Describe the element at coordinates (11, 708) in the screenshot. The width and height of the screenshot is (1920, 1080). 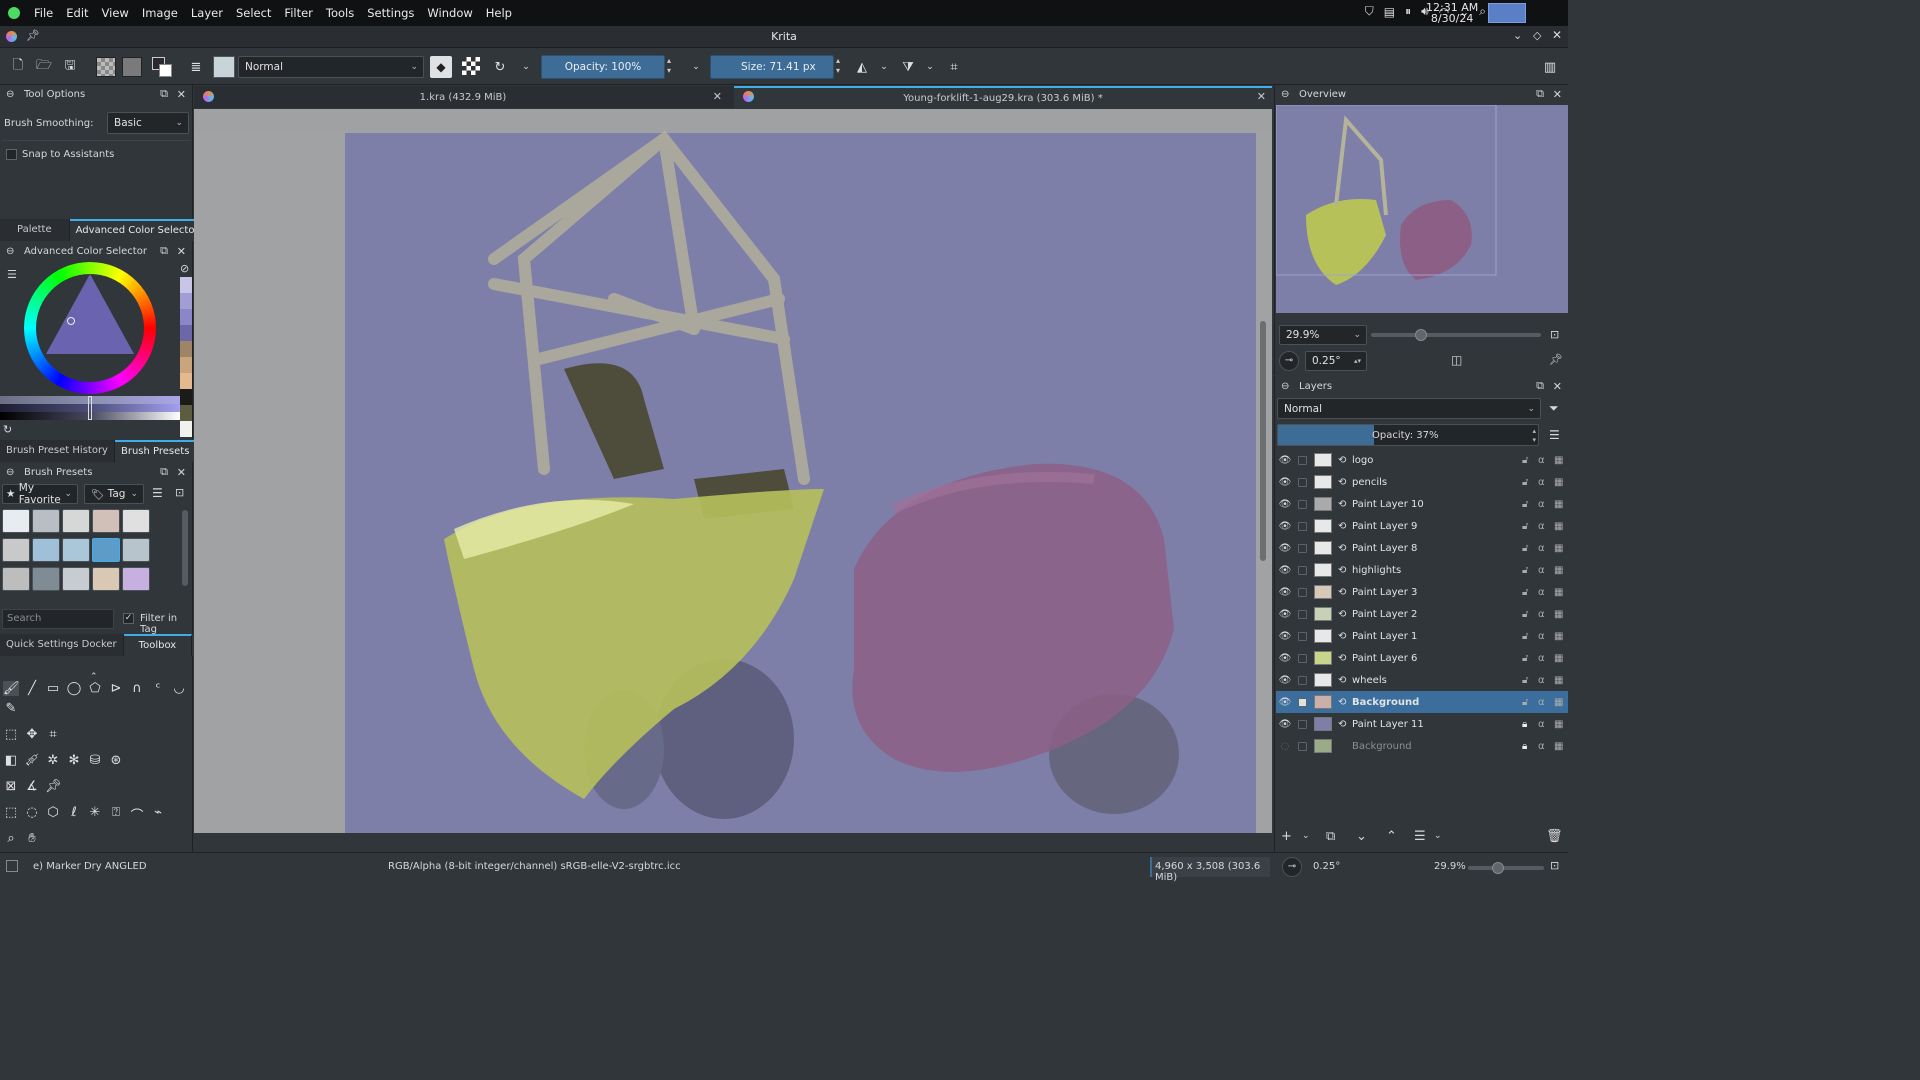
I see `multibrush-icon: ✎` at that location.